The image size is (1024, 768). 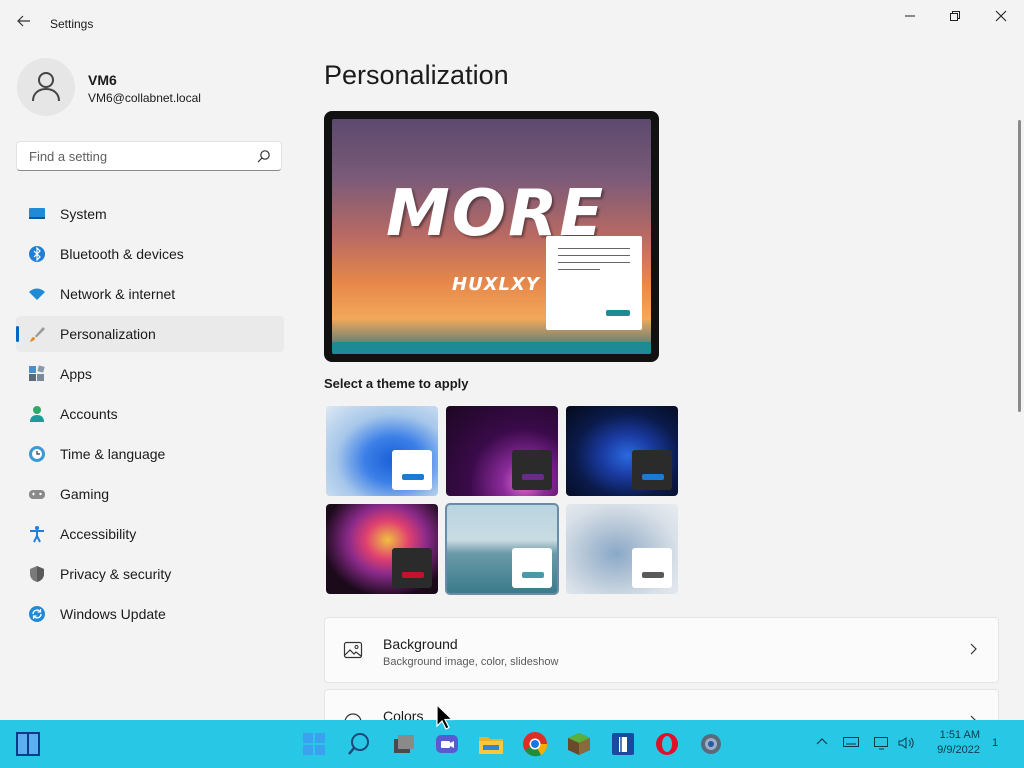 I want to click on app-title: Settings, so click(x=72, y=24).